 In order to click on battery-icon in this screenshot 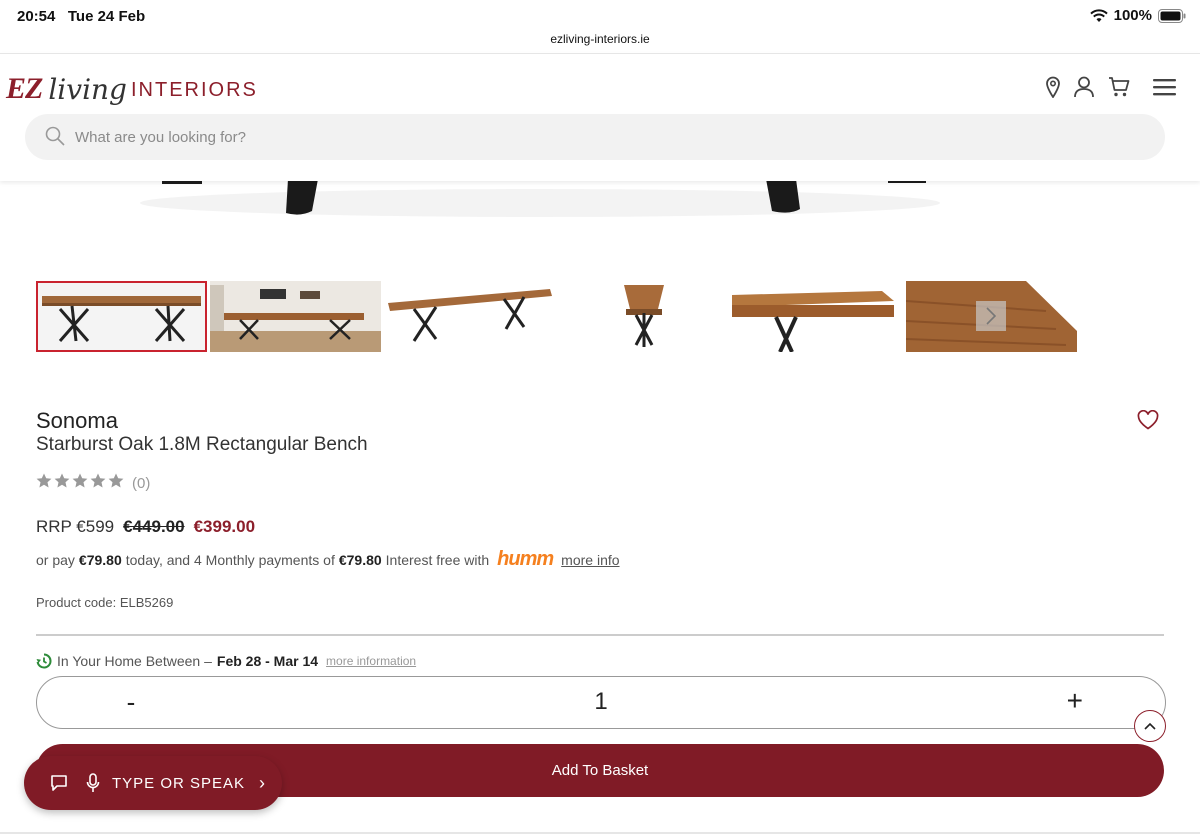, I will do `click(1172, 15)`.